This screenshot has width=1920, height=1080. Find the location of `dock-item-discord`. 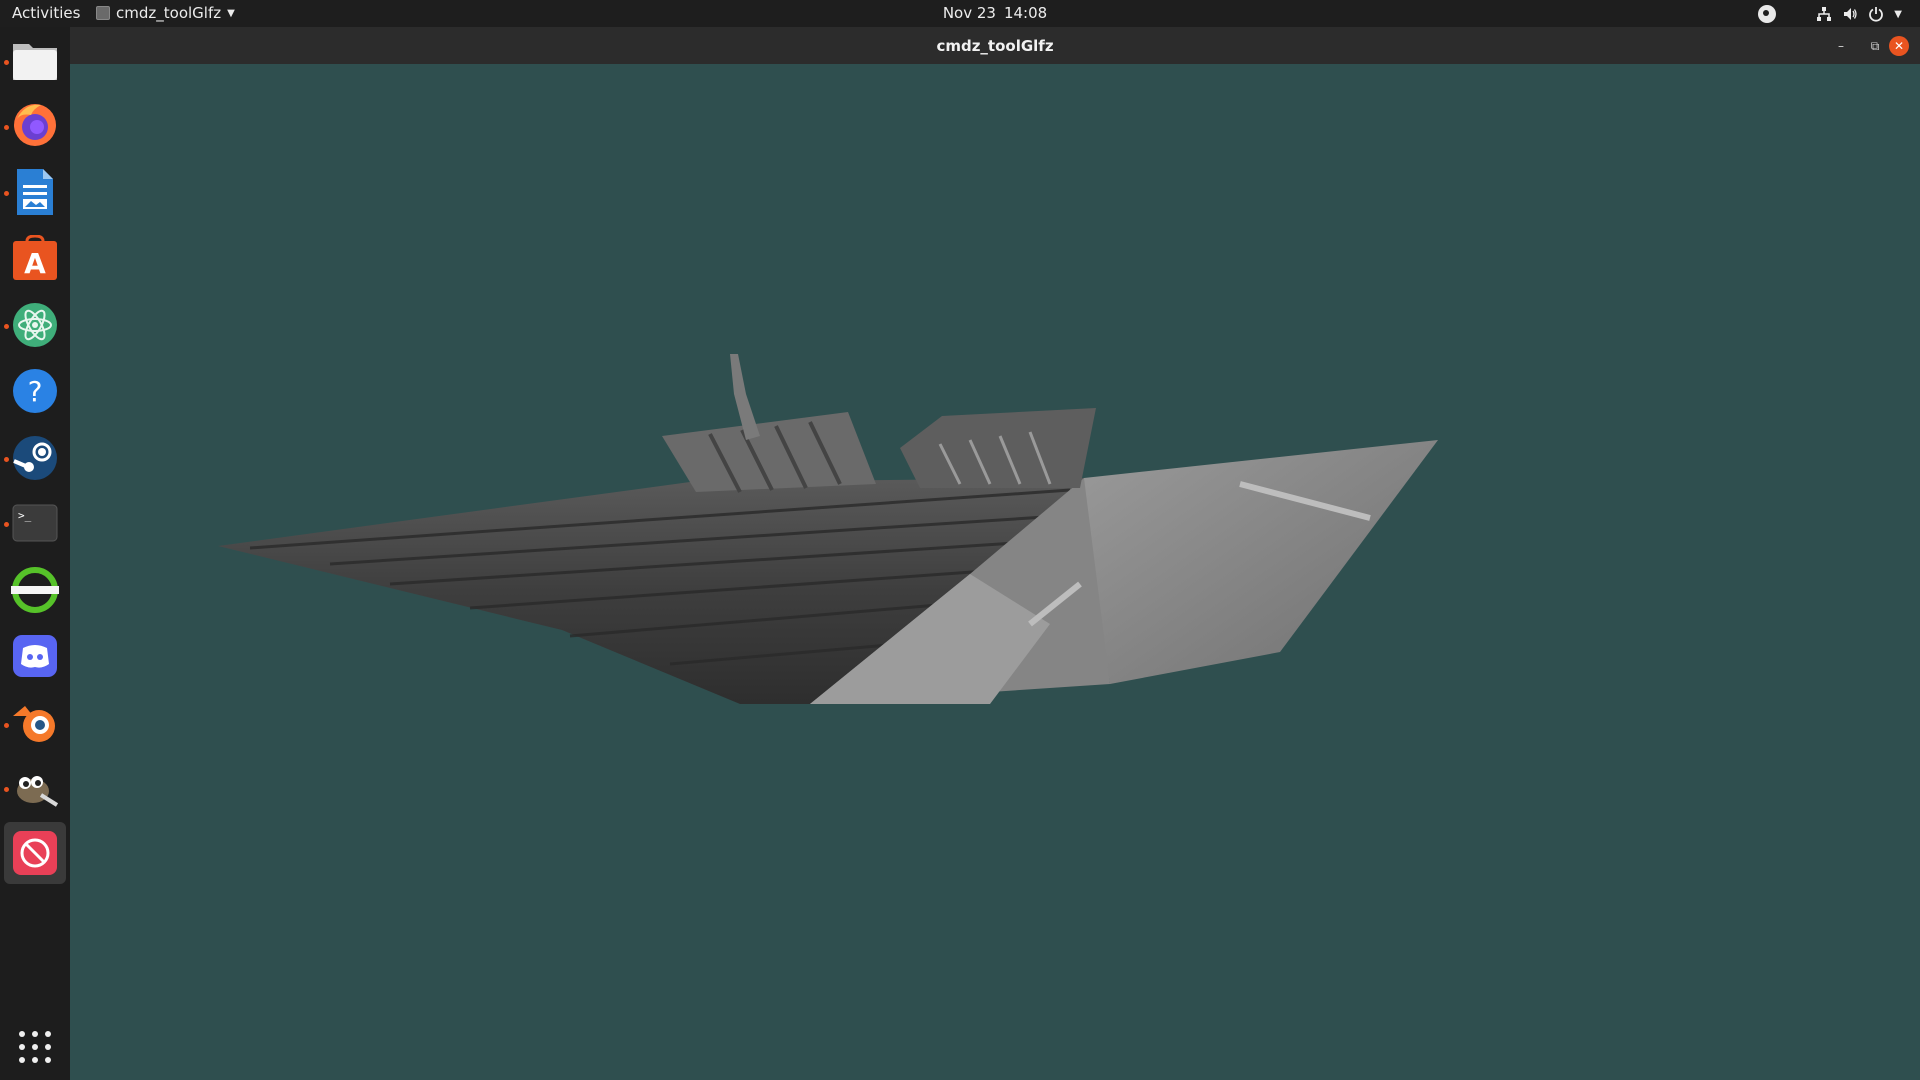

dock-item-discord is located at coordinates (35, 656).